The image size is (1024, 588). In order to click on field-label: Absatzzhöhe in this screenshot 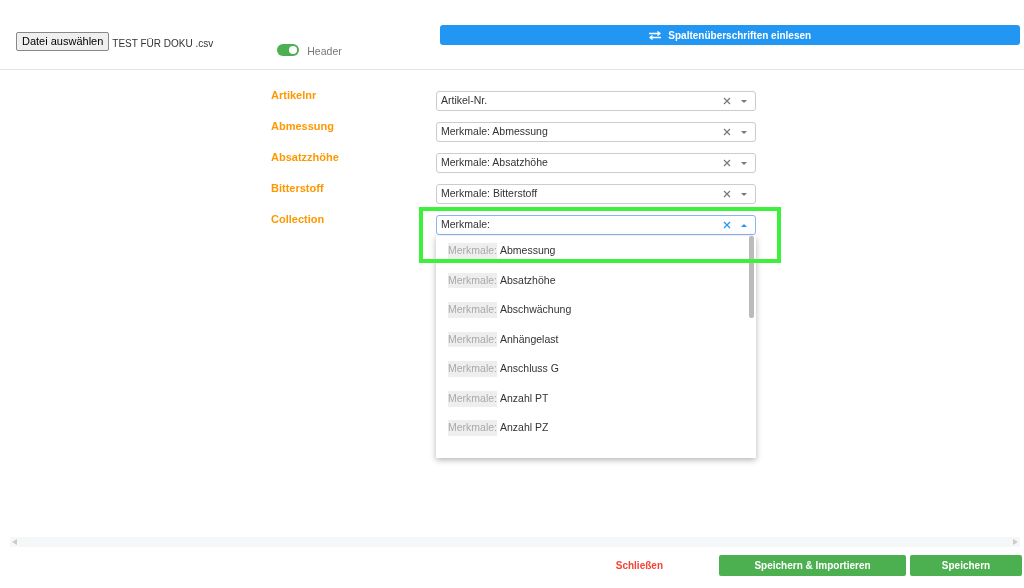, I will do `click(305, 157)`.